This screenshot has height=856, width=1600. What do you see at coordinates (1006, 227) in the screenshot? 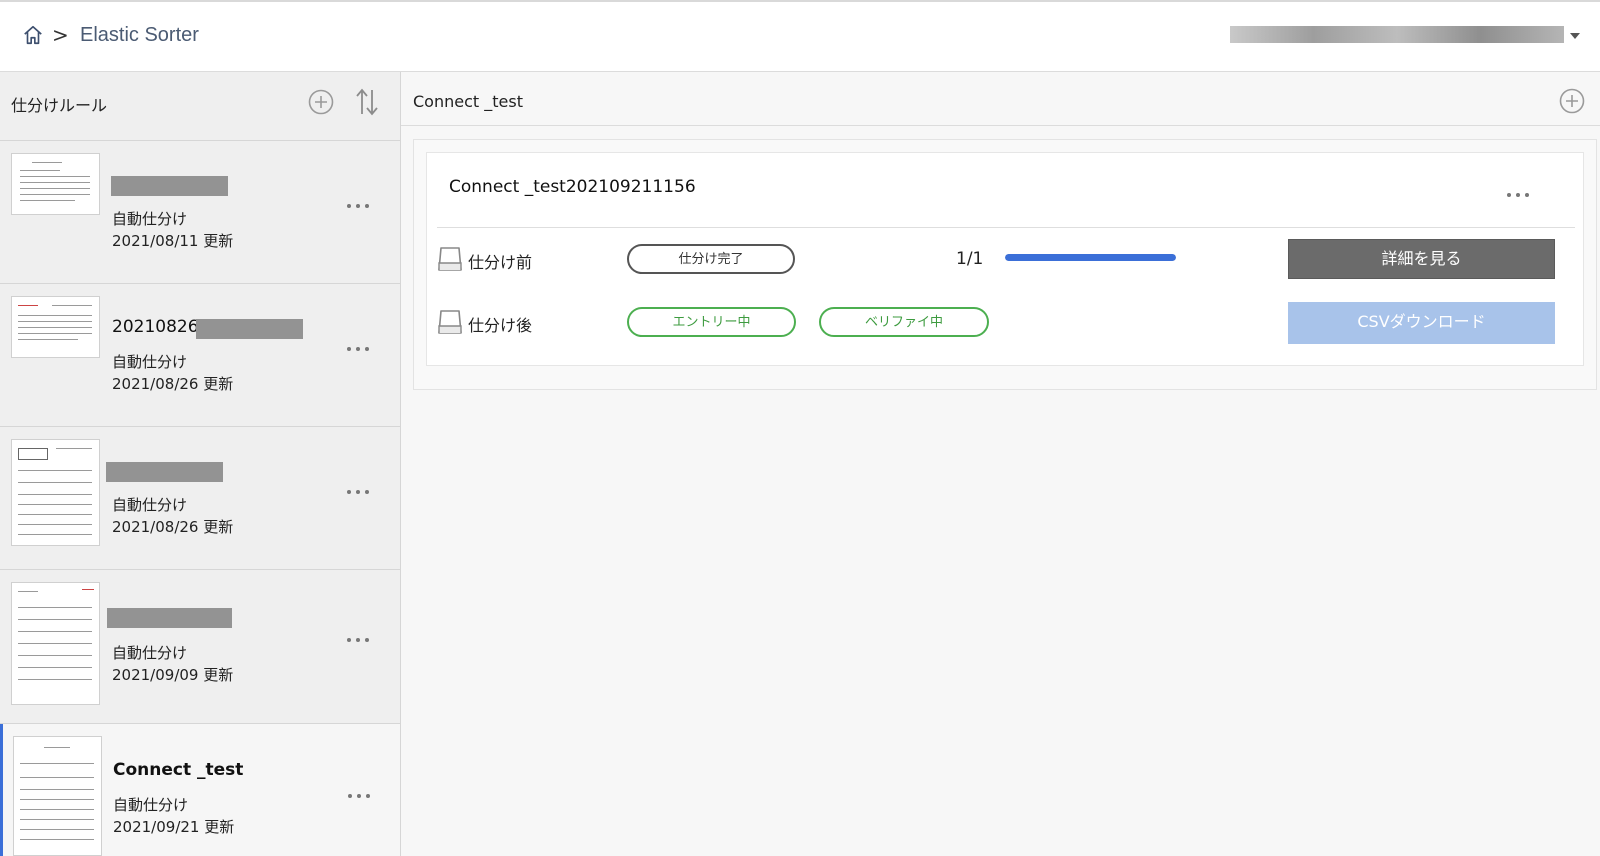
I see `divider` at bounding box center [1006, 227].